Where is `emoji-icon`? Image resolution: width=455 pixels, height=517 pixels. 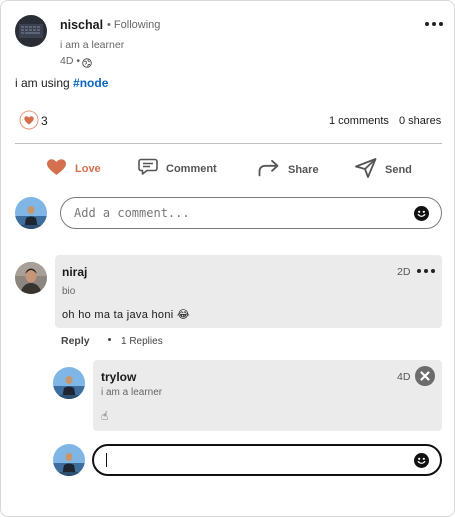
emoji-icon is located at coordinates (421, 213).